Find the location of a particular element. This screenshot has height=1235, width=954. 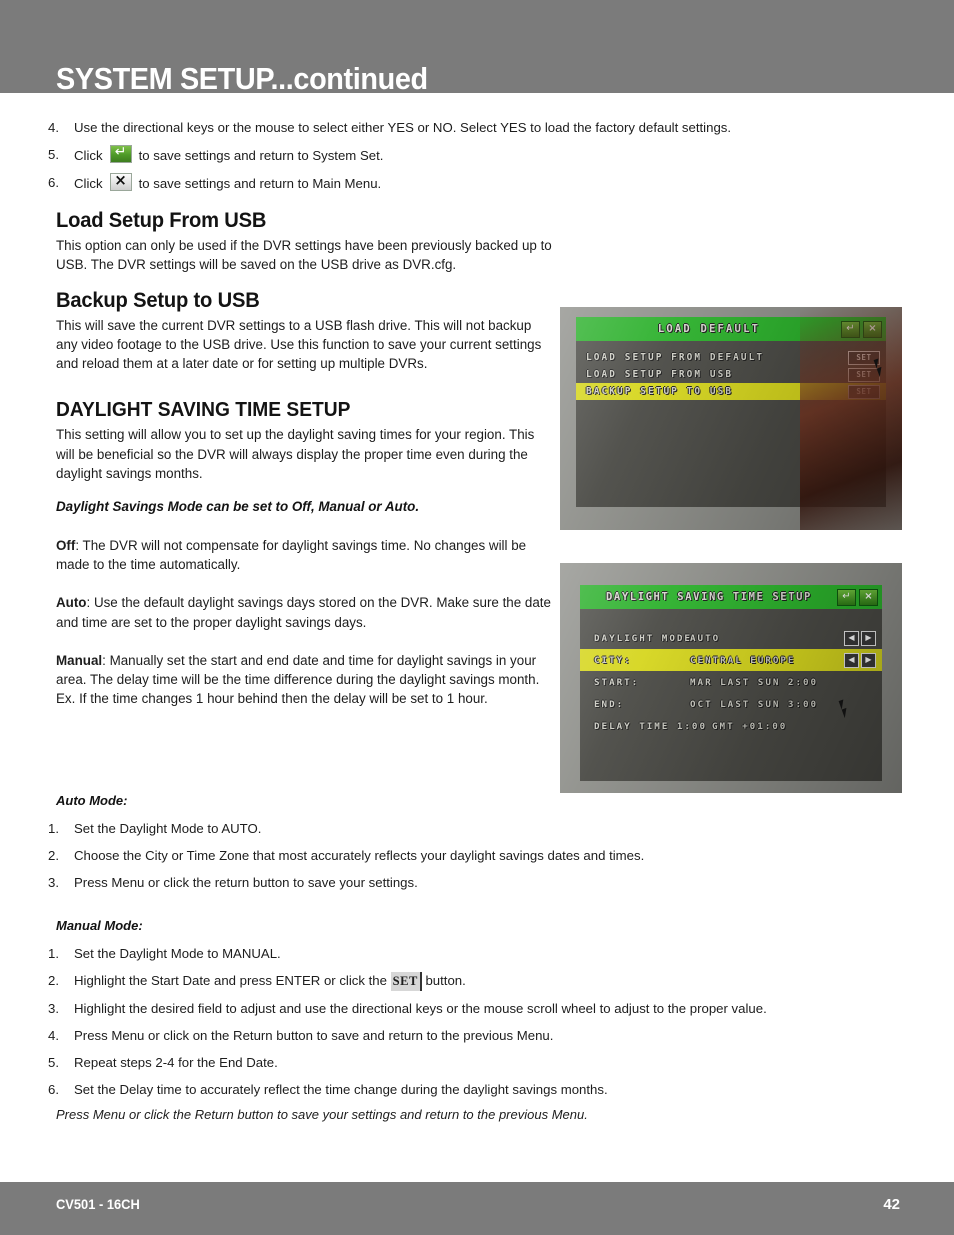

osd-field-daylight-mode: DAYLIGHT MODE AUTO ◀ ▶ is located at coordinates (731, 638).